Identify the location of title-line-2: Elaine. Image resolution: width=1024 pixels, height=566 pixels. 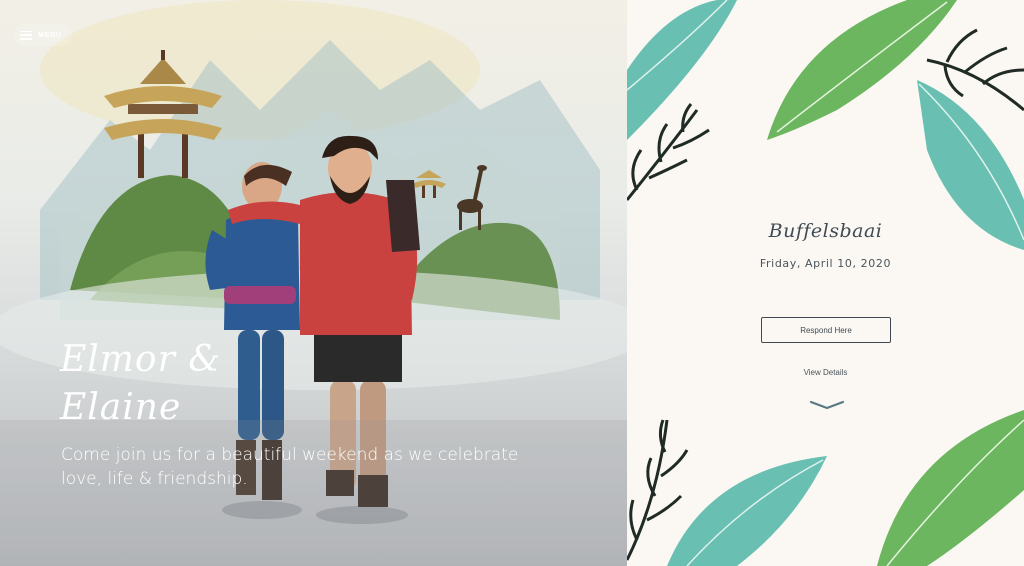
(121, 407).